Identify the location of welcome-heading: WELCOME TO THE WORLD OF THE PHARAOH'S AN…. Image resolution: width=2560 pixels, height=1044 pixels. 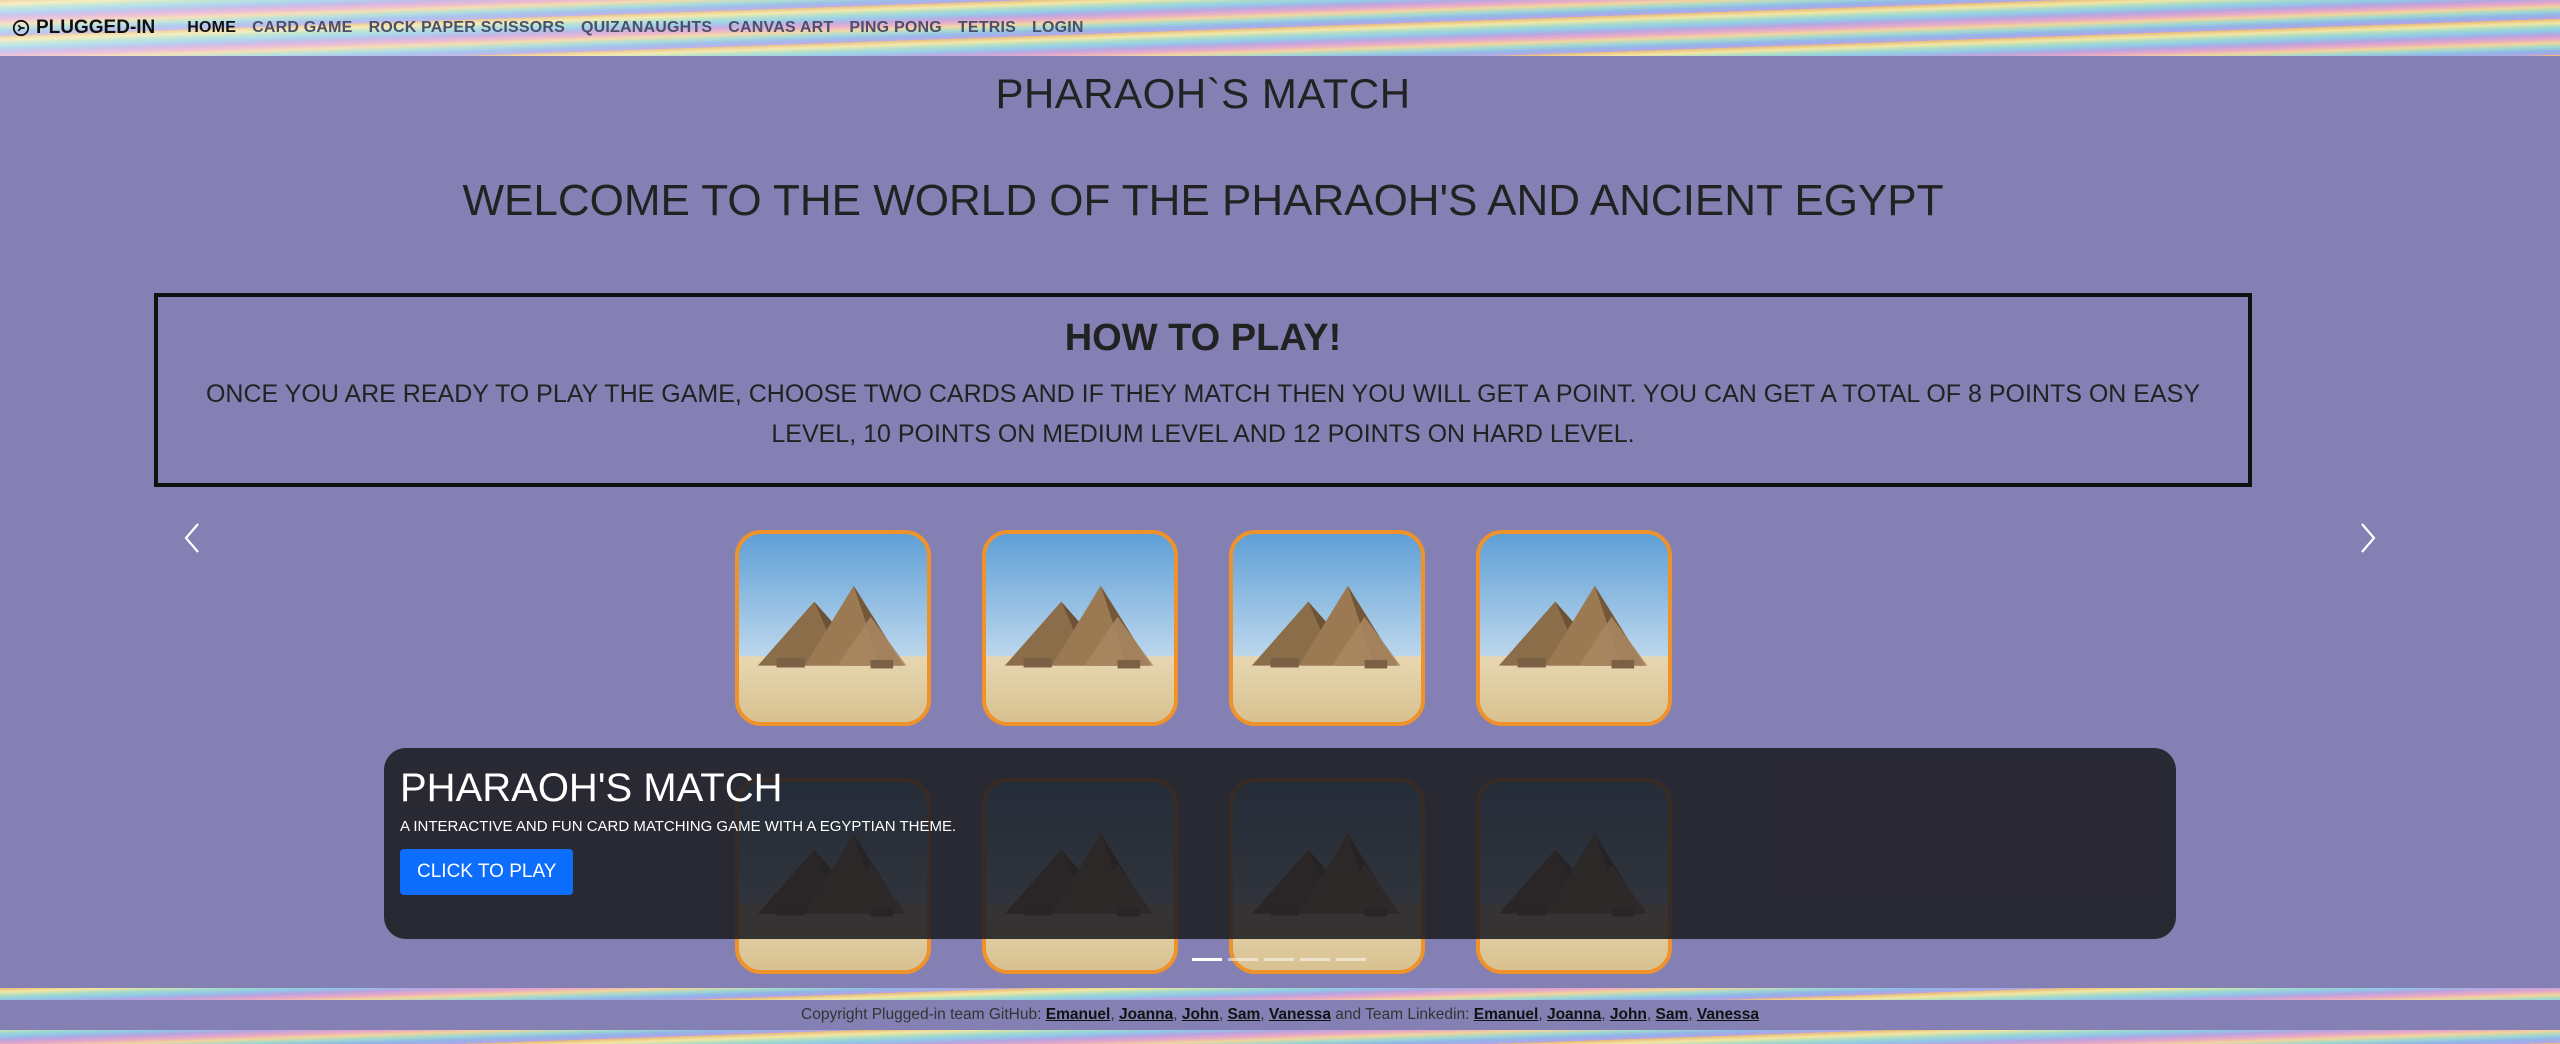
(1203, 200).